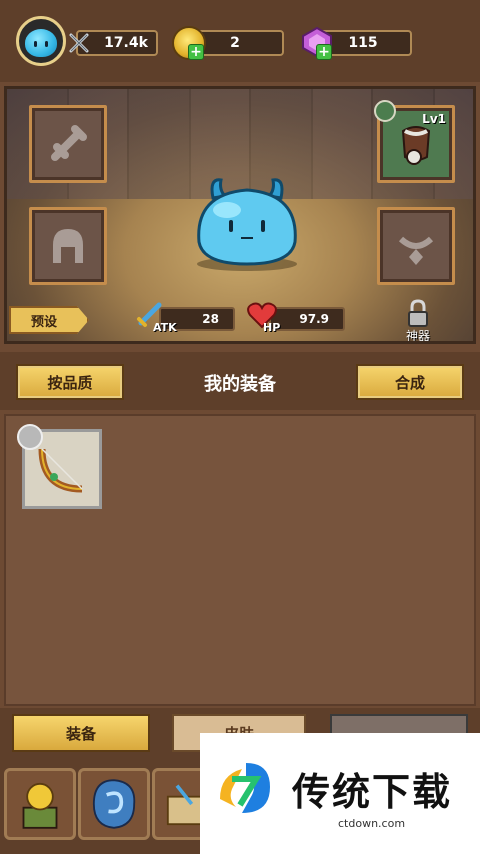  Describe the element at coordinates (324, 52) in the screenshot. I see `add-gems-button: +` at that location.